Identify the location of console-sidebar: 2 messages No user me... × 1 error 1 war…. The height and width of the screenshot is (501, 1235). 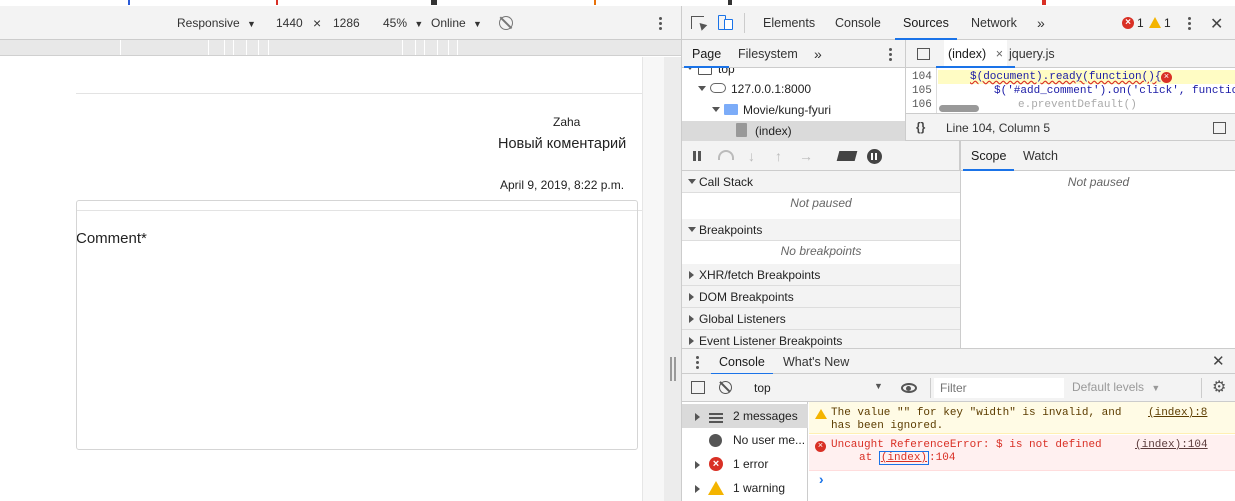
(745, 451).